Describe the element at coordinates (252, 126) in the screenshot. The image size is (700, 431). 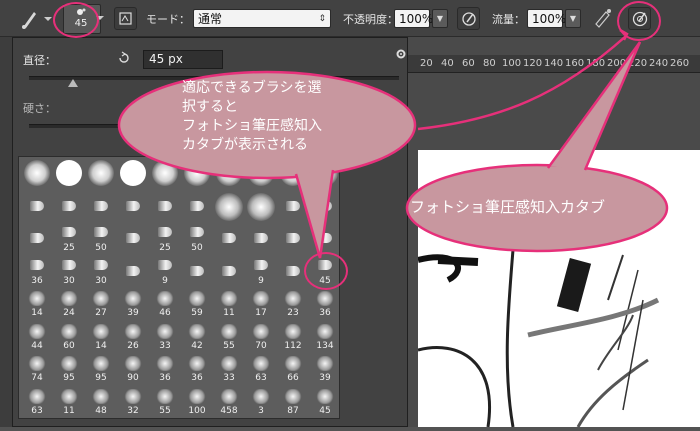
I see `callout-line: フォトショ筆圧感知入` at that location.